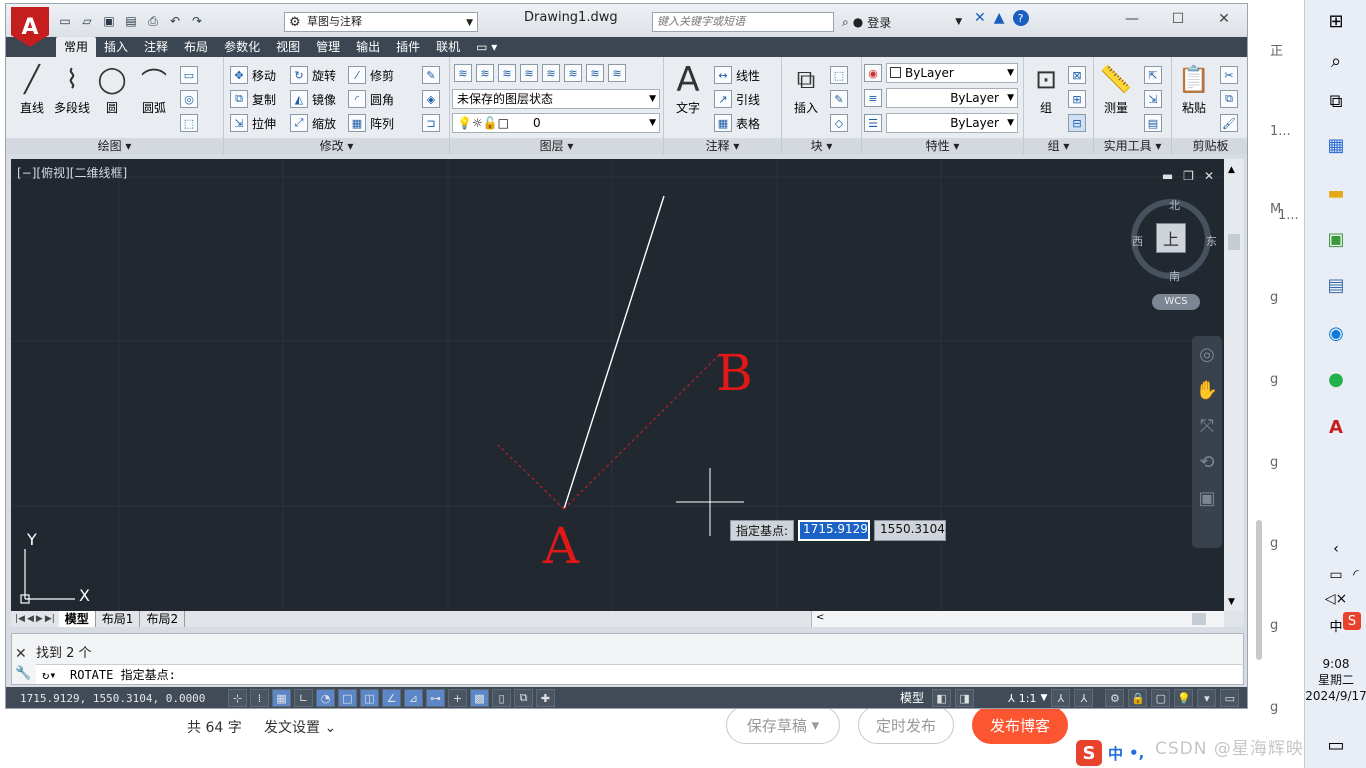  Describe the element at coordinates (1211, 241) in the screenshot. I see `viewcube-east: 东` at that location.